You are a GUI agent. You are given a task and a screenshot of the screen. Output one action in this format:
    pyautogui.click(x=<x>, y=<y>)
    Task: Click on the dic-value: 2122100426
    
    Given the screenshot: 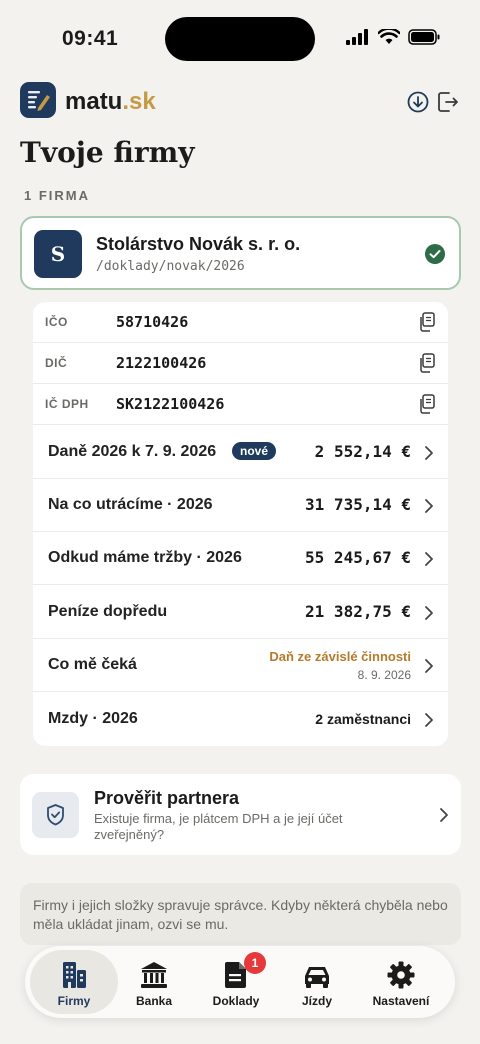 What is the action you would take?
    pyautogui.click(x=161, y=363)
    